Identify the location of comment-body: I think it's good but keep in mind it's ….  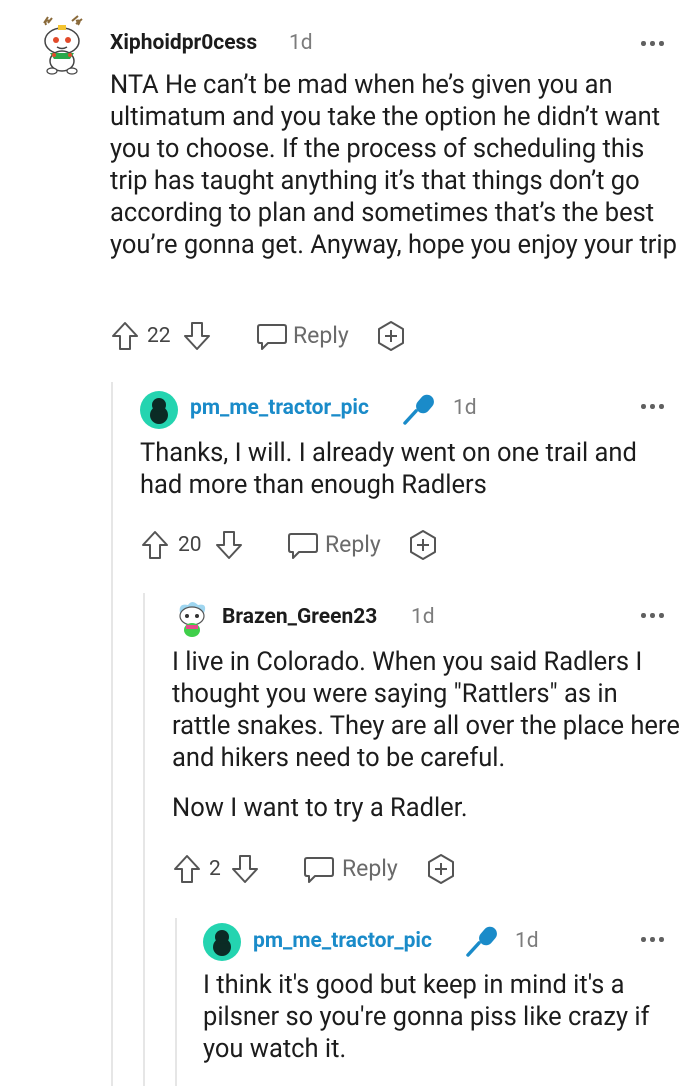
(426, 1017).